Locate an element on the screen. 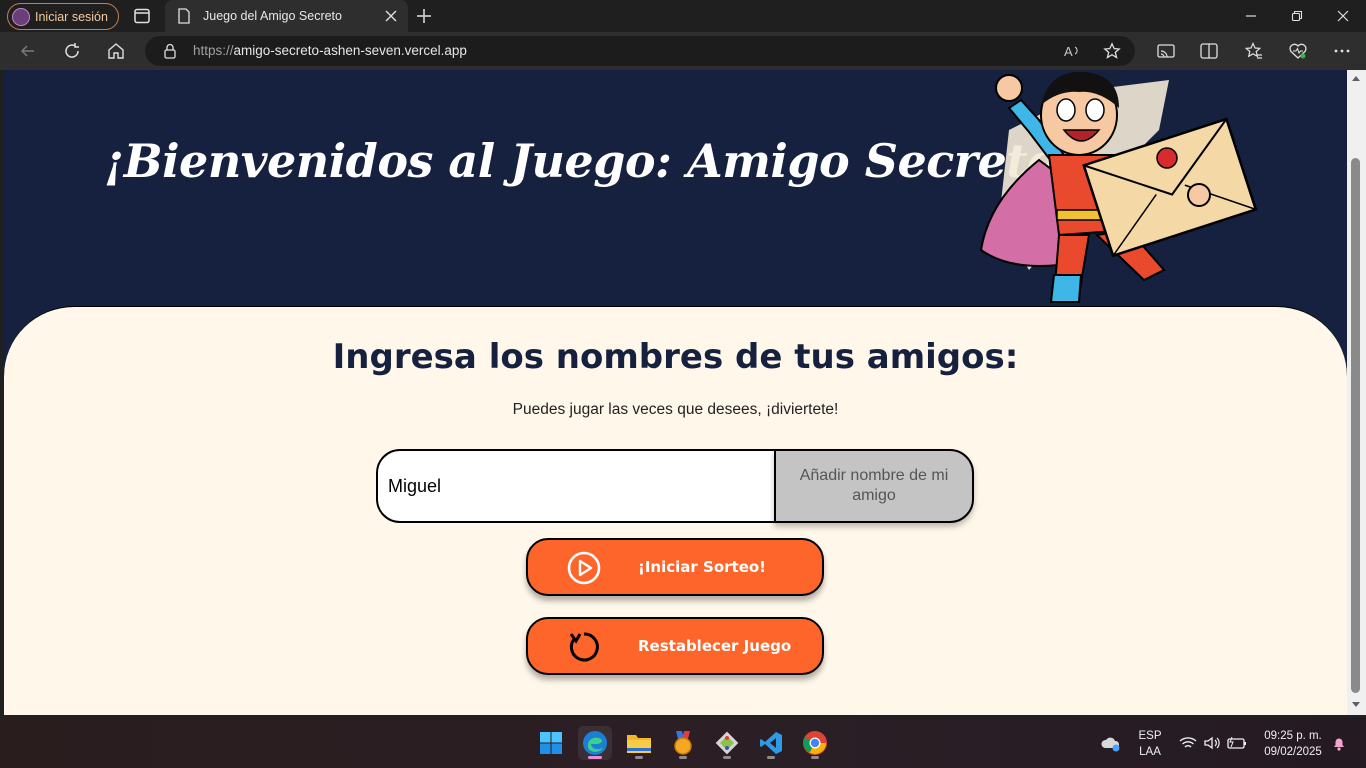 The width and height of the screenshot is (1366, 768). scroll-up-arrow-icon is located at coordinates (1356, 78).